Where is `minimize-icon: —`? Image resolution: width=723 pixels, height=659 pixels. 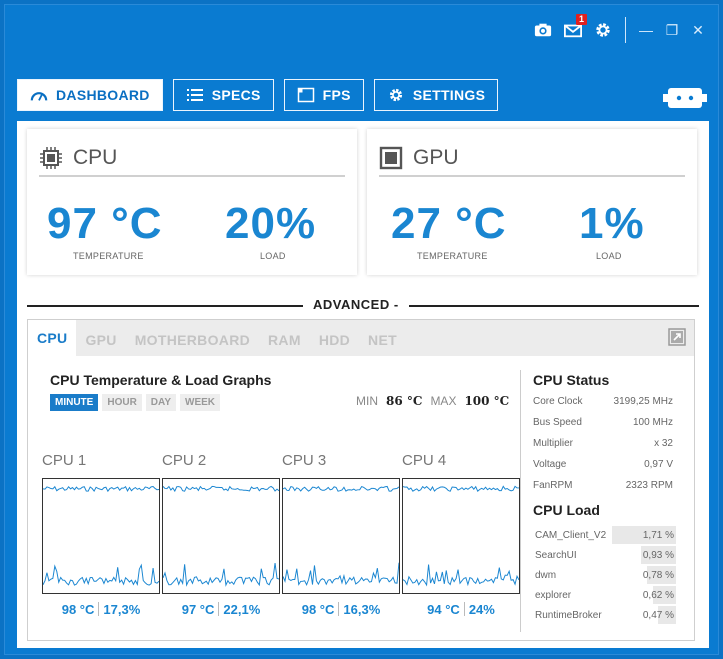 minimize-icon: — is located at coordinates (646, 30).